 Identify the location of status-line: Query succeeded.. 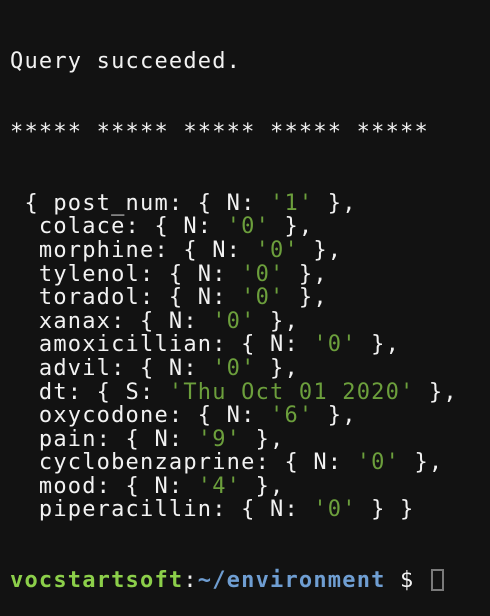
(126, 62).